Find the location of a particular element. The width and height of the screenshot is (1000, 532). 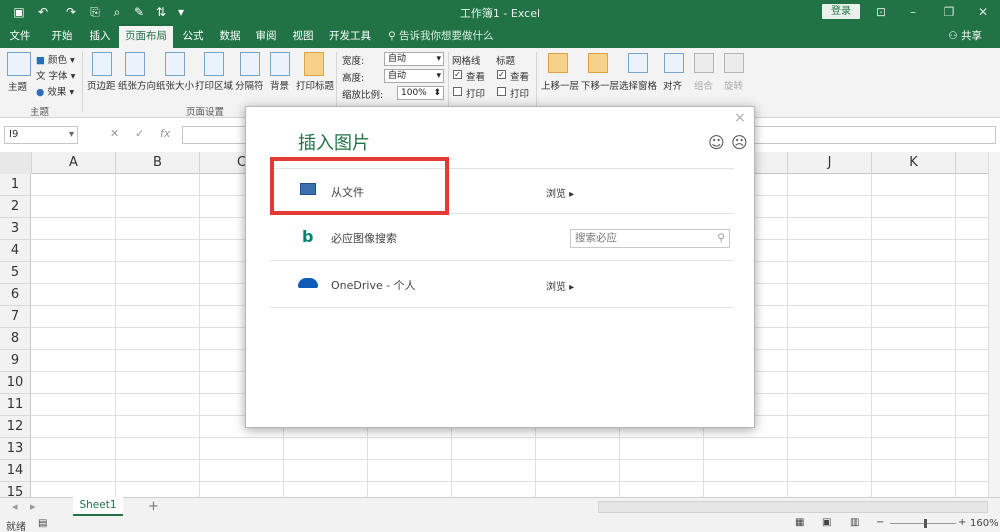

print-area-button: 打印区域 is located at coordinates (214, 85).